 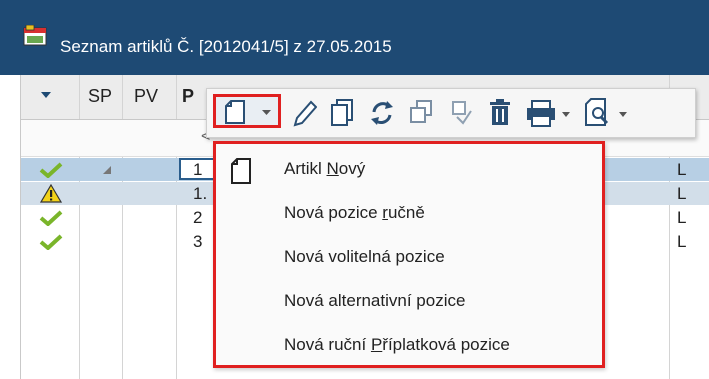 What do you see at coordinates (304, 113) in the screenshot?
I see `pencil-icon` at bounding box center [304, 113].